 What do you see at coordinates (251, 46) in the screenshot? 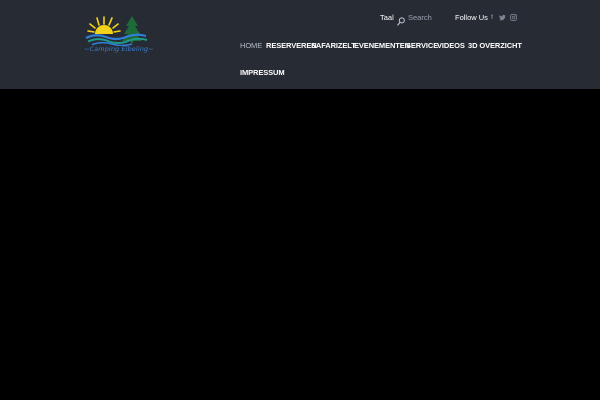
I see `nav-item-home: HOME` at bounding box center [251, 46].